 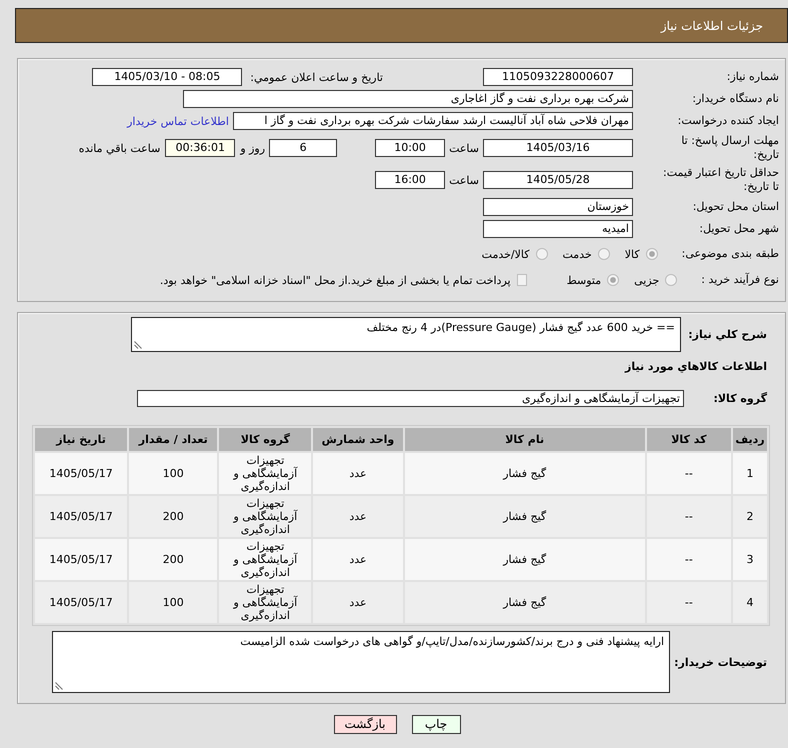 I want to click on text-field: خوزستان, so click(x=558, y=207).